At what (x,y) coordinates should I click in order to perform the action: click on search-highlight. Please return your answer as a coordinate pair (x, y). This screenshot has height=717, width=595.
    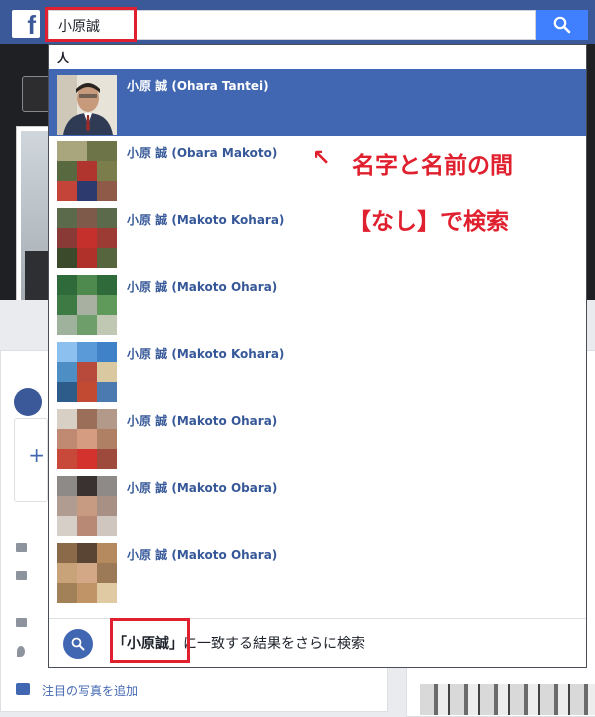
    Looking at the image, I should click on (91, 24).